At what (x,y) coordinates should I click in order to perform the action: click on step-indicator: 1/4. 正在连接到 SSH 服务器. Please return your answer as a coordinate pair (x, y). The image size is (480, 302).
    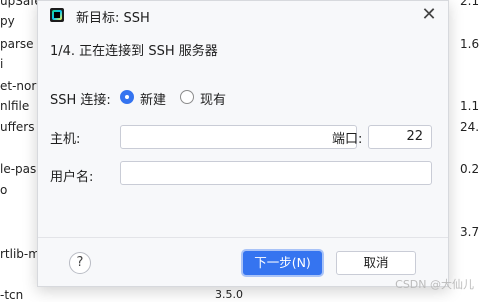
    Looking at the image, I should click on (134, 51).